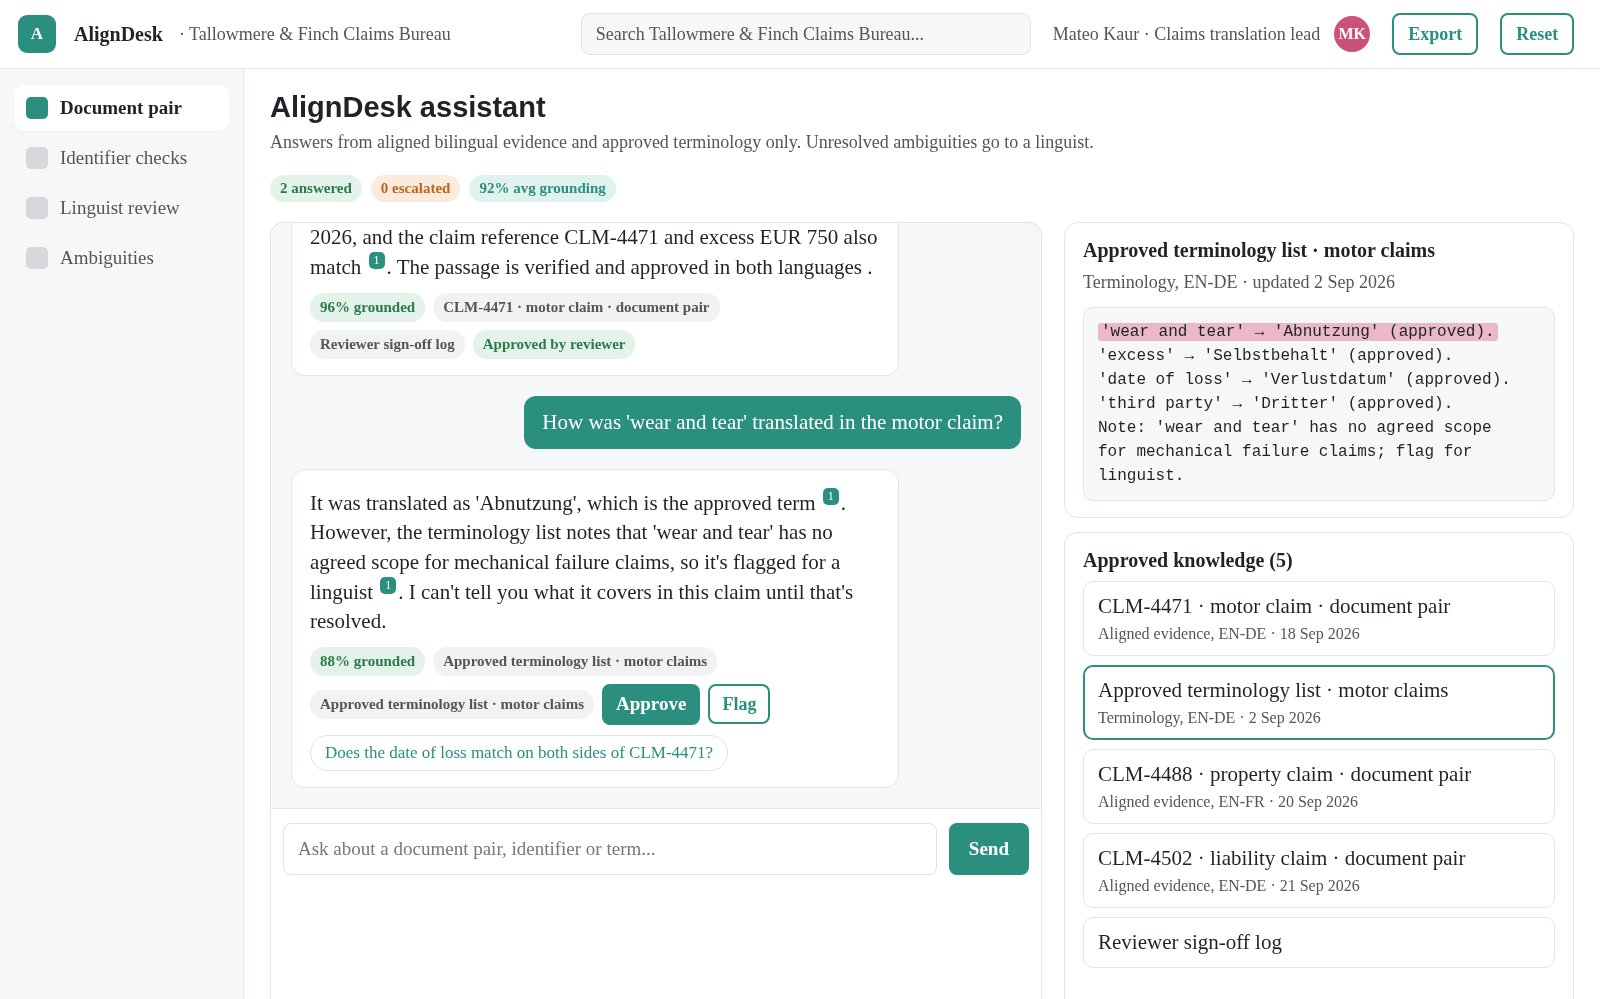 The image size is (1600, 999). What do you see at coordinates (1186, 34) in the screenshot?
I see `user-name: Mateo Kaur · Claims translation lead` at bounding box center [1186, 34].